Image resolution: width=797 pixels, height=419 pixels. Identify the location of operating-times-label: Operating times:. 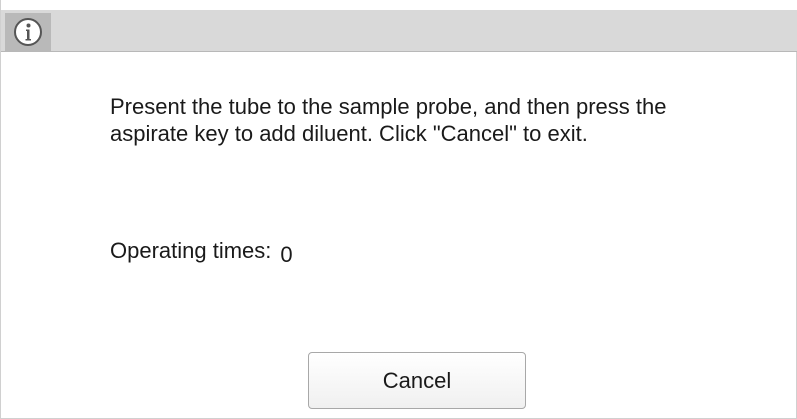
(191, 250).